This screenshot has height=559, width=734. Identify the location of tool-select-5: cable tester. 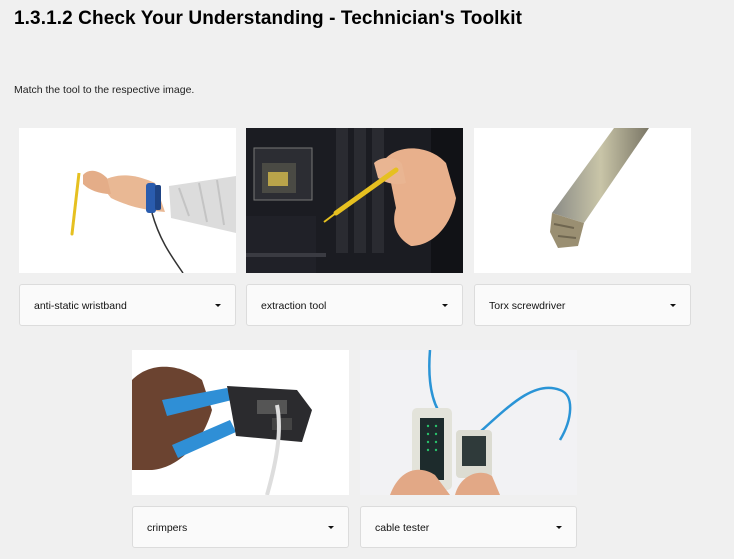
(468, 527).